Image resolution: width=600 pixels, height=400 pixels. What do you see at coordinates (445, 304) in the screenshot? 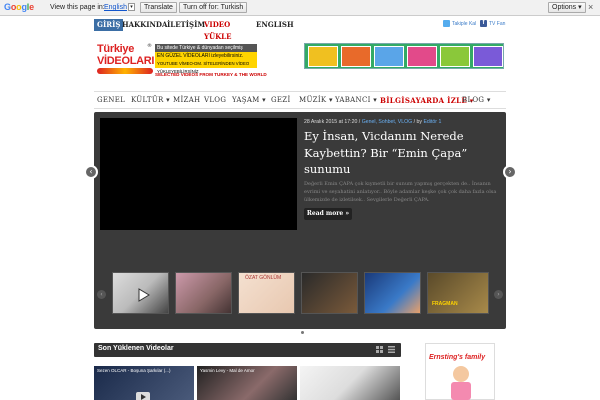
I see `thumbnail-caption: FRAGMAN` at bounding box center [445, 304].